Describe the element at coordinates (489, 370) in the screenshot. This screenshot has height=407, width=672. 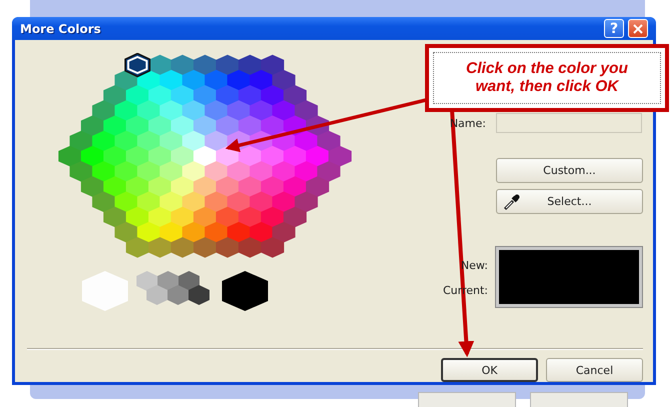
I see `ok-button: OK` at that location.